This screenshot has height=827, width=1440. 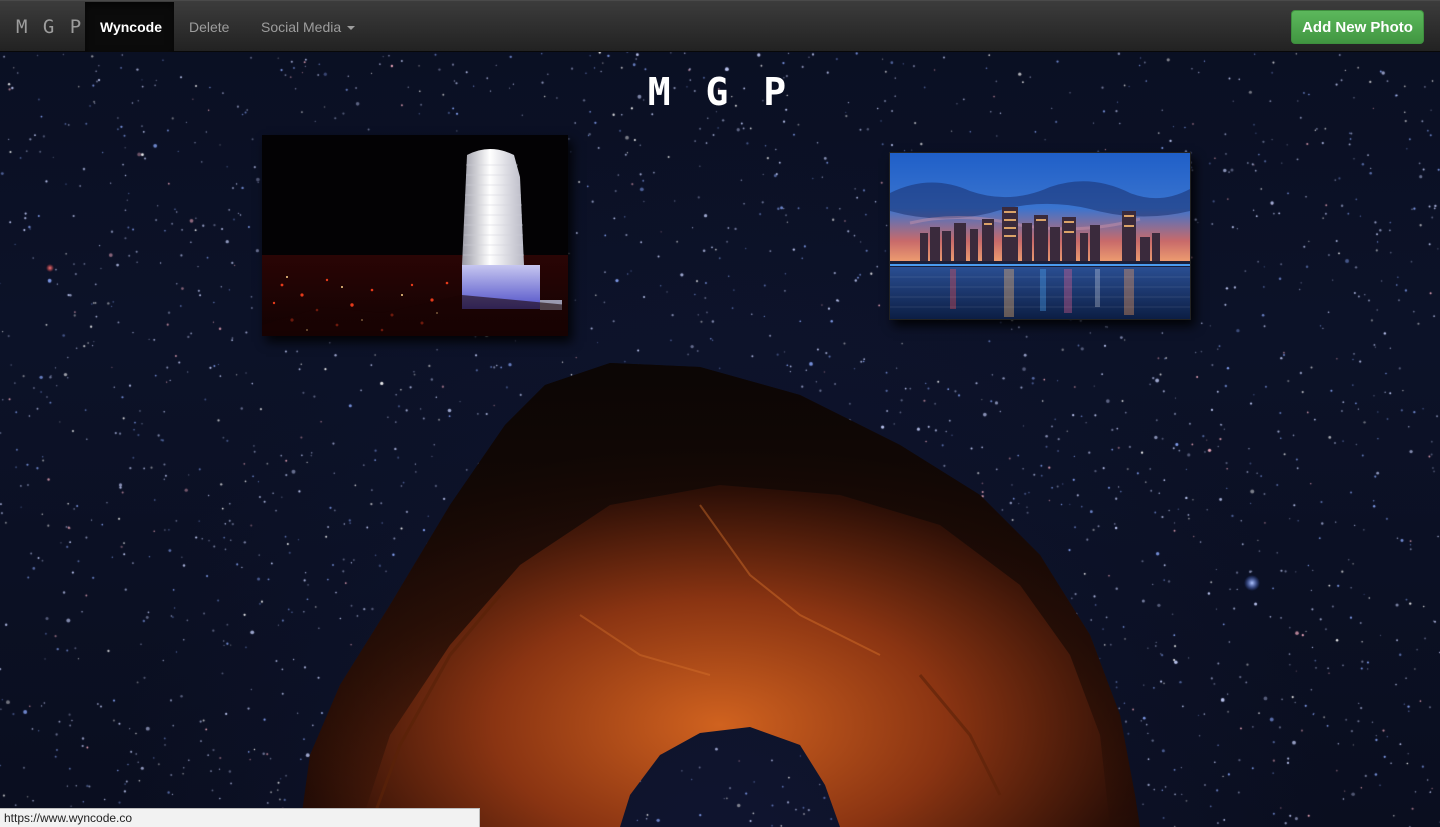 I want to click on nav-item-social-media-dropdown: Social Media, so click(x=308, y=27).